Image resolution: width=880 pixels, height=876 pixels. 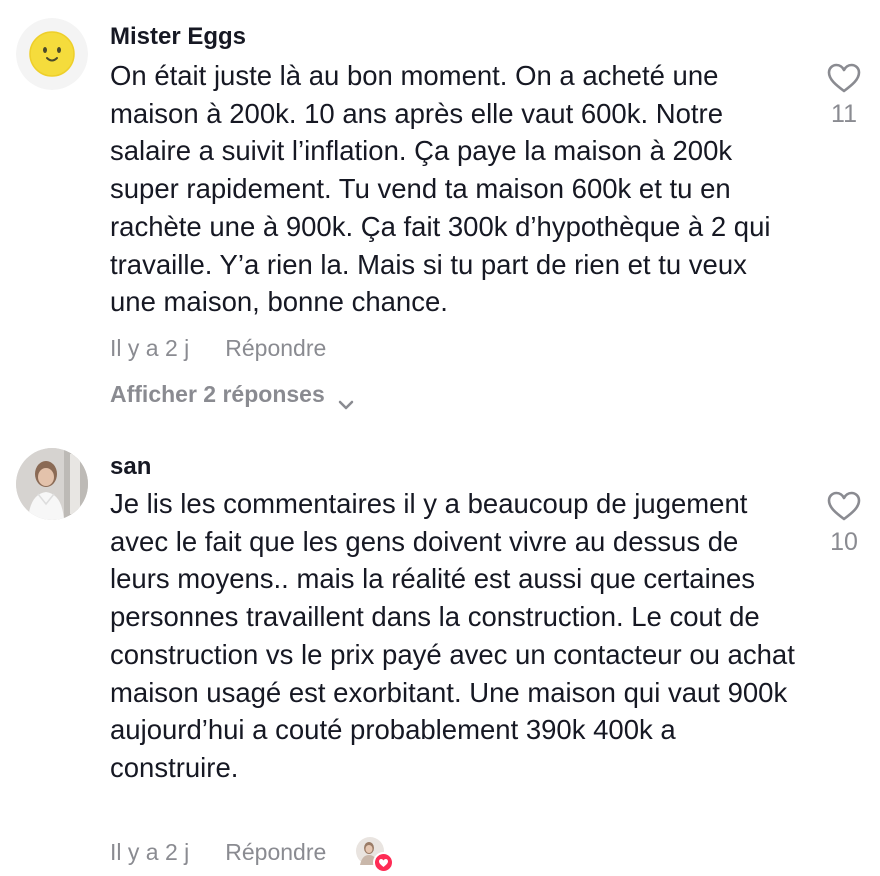 I want to click on like-button: 10, so click(x=844, y=523).